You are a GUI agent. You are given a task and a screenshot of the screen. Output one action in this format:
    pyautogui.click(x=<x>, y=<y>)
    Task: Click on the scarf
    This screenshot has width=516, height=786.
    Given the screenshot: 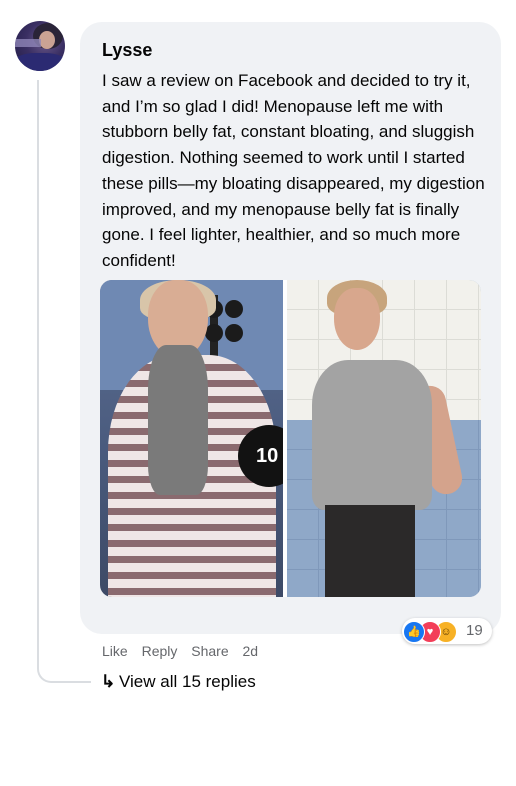 What is the action you would take?
    pyautogui.click(x=178, y=420)
    